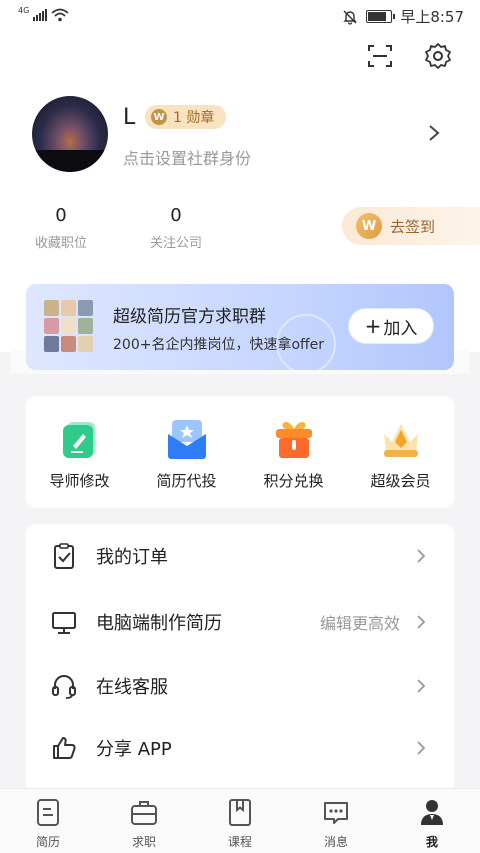 The image size is (480, 853). I want to click on course-book-icon, so click(240, 812).